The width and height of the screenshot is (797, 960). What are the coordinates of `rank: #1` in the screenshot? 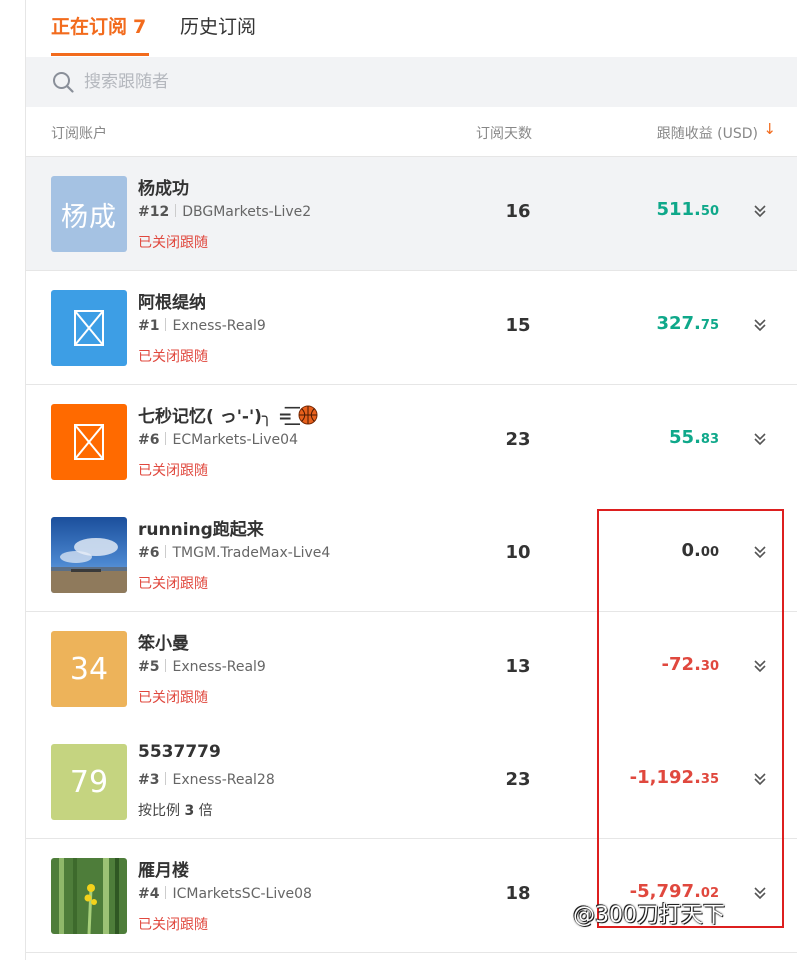 It's located at (149, 326).